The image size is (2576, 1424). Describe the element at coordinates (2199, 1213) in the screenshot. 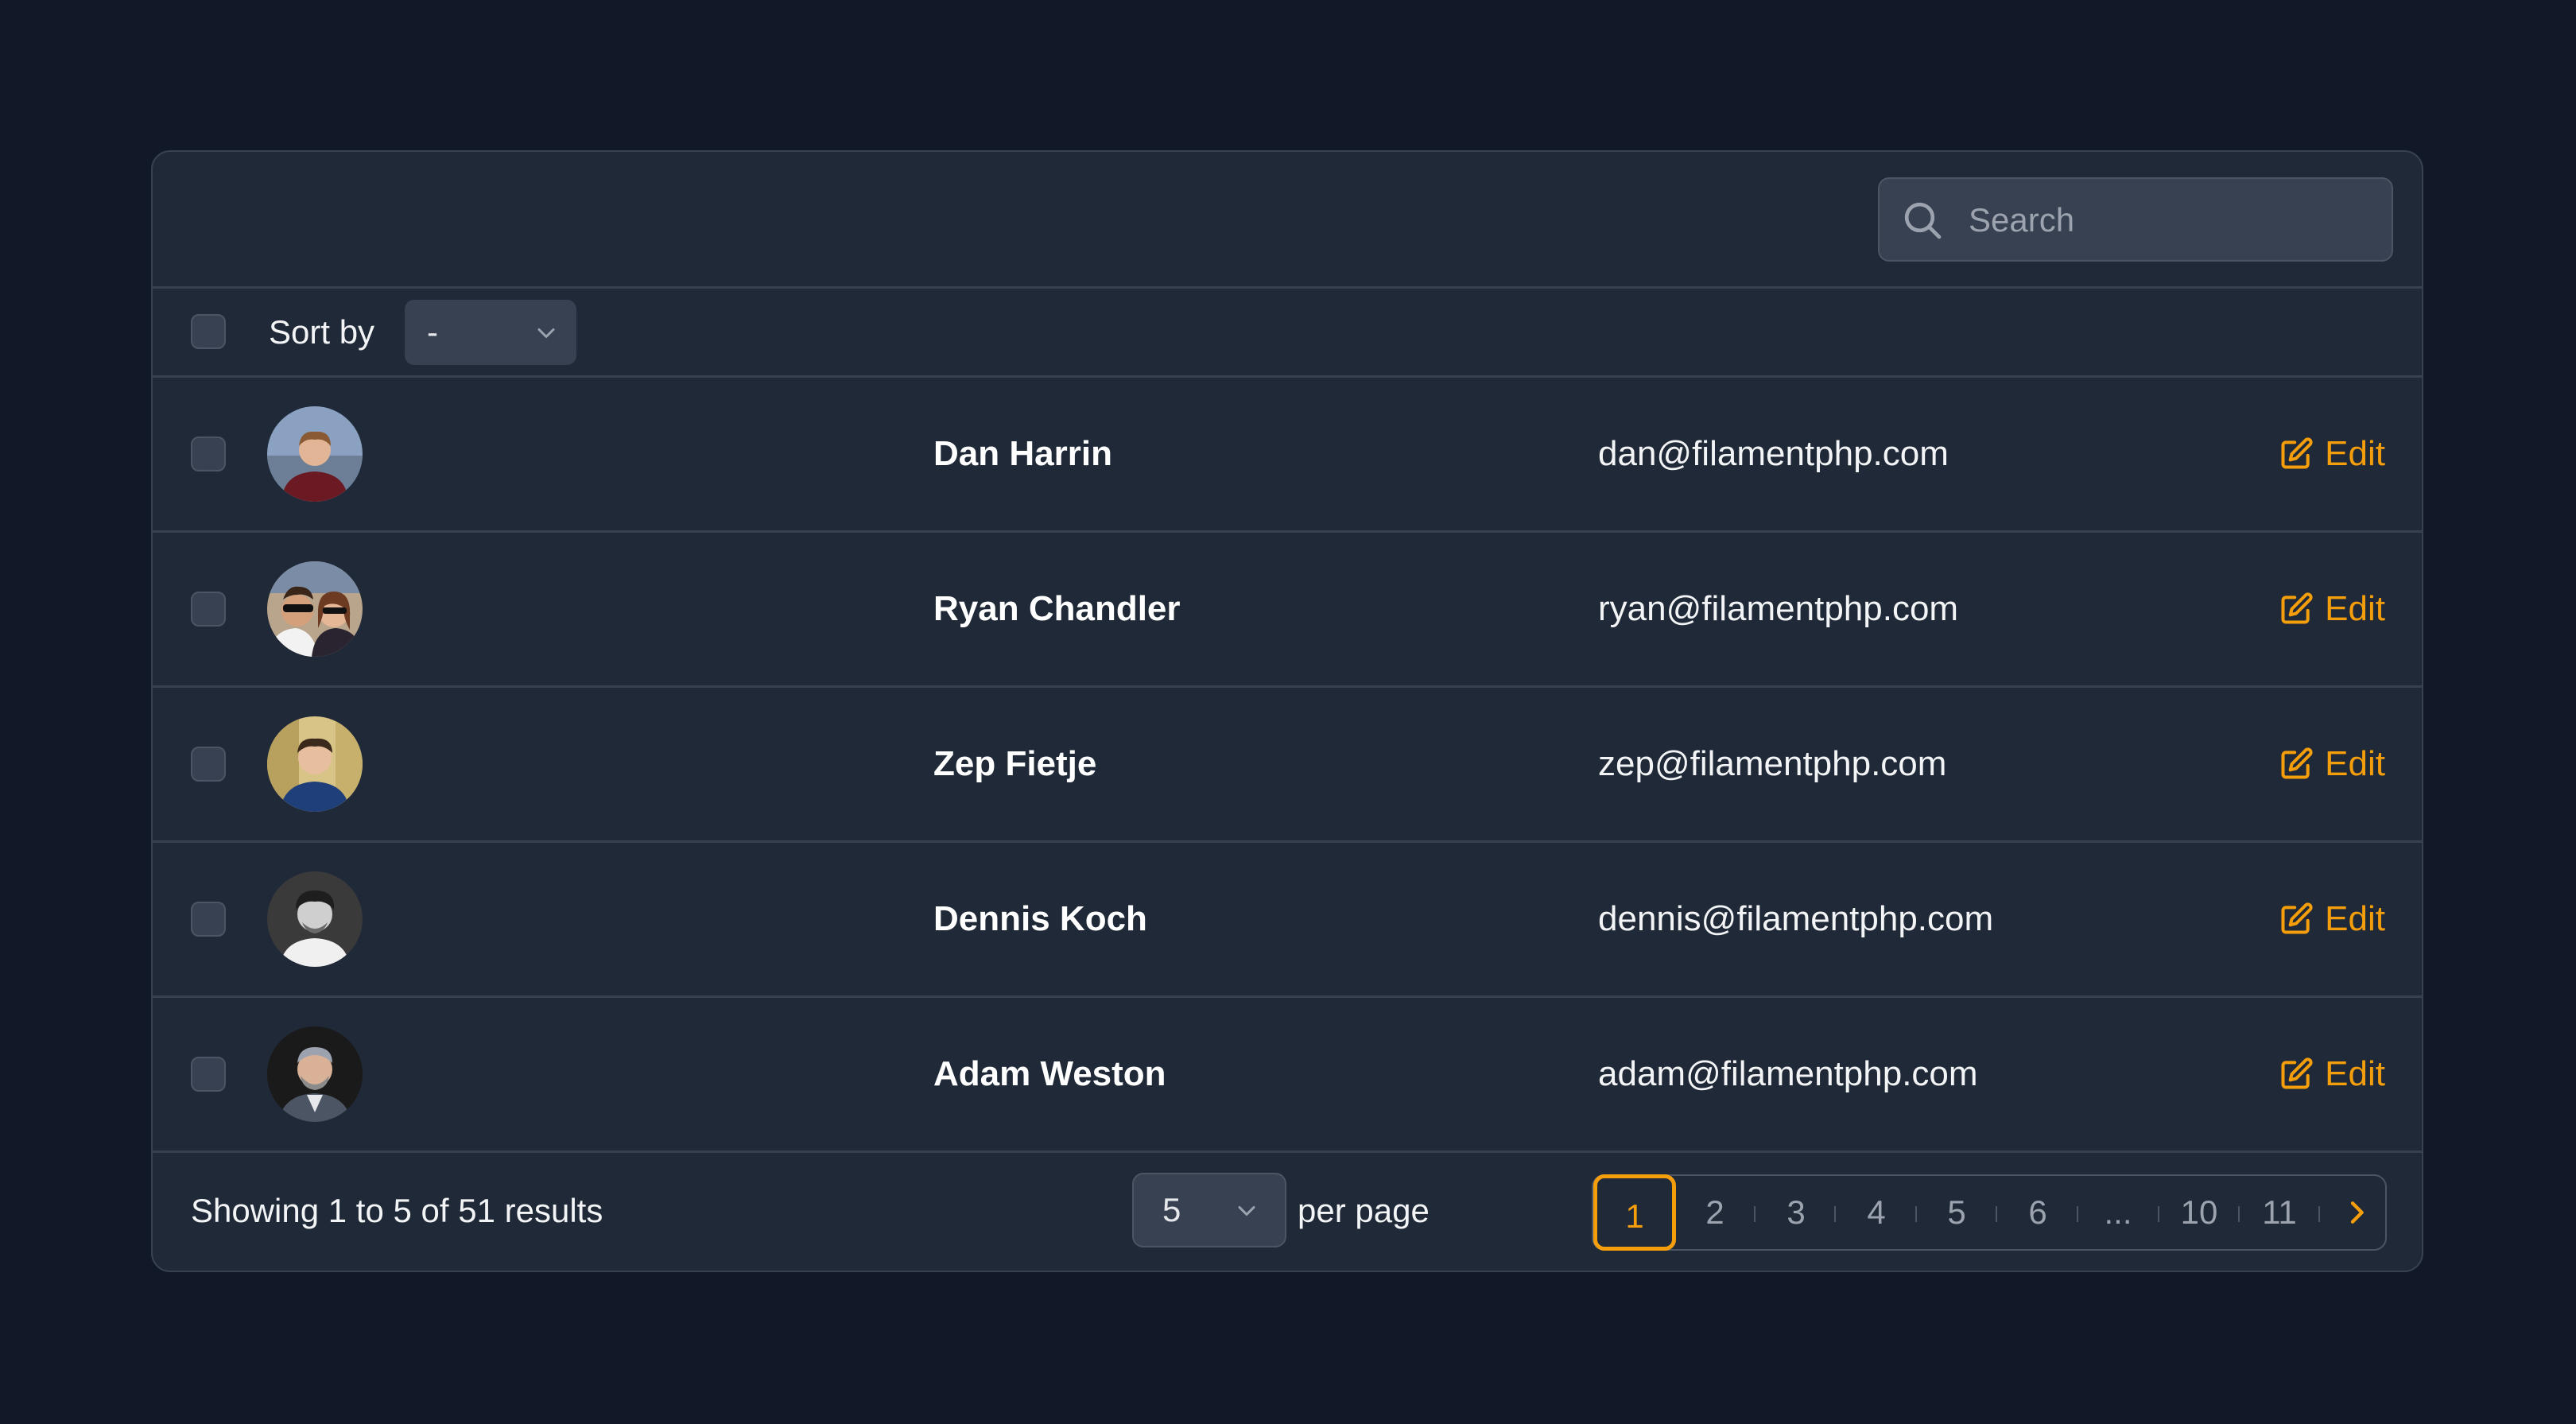

I see `page-button-10: 10` at that location.